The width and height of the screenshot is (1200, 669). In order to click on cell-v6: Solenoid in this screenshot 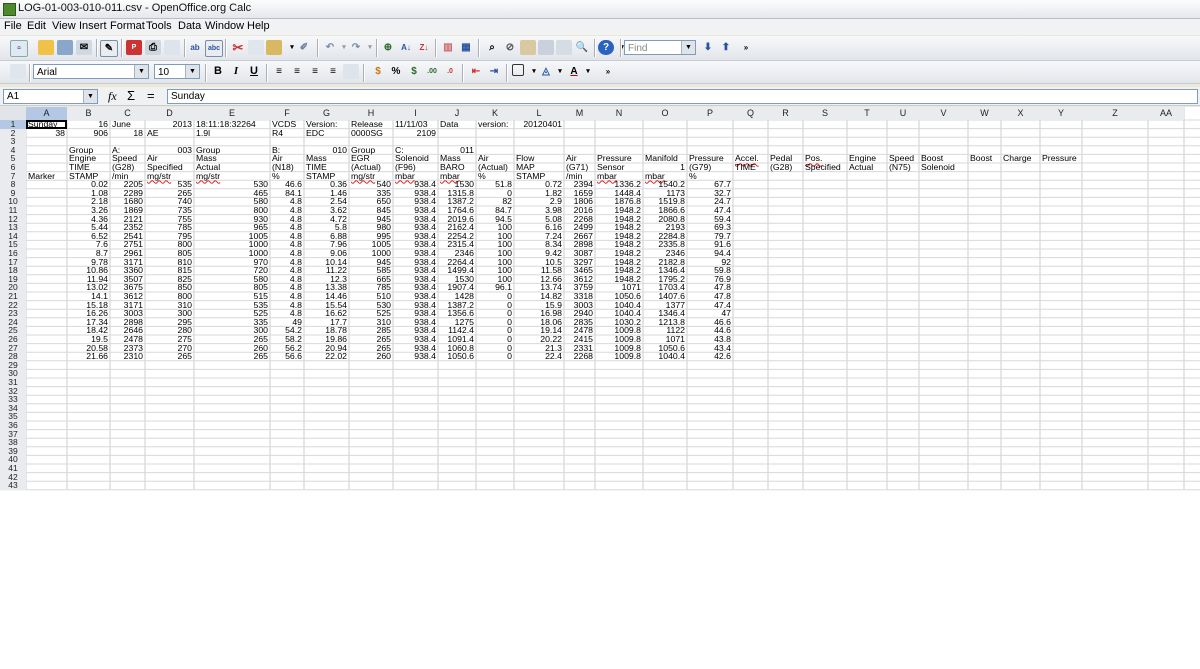, I will do `click(943, 167)`.